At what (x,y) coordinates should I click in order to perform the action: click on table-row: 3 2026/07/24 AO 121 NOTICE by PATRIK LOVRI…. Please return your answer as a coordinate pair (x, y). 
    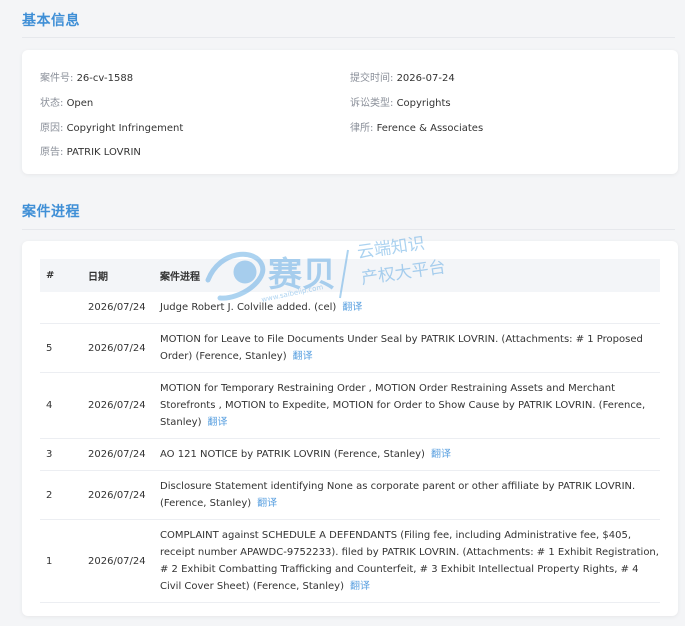
    Looking at the image, I should click on (350, 454).